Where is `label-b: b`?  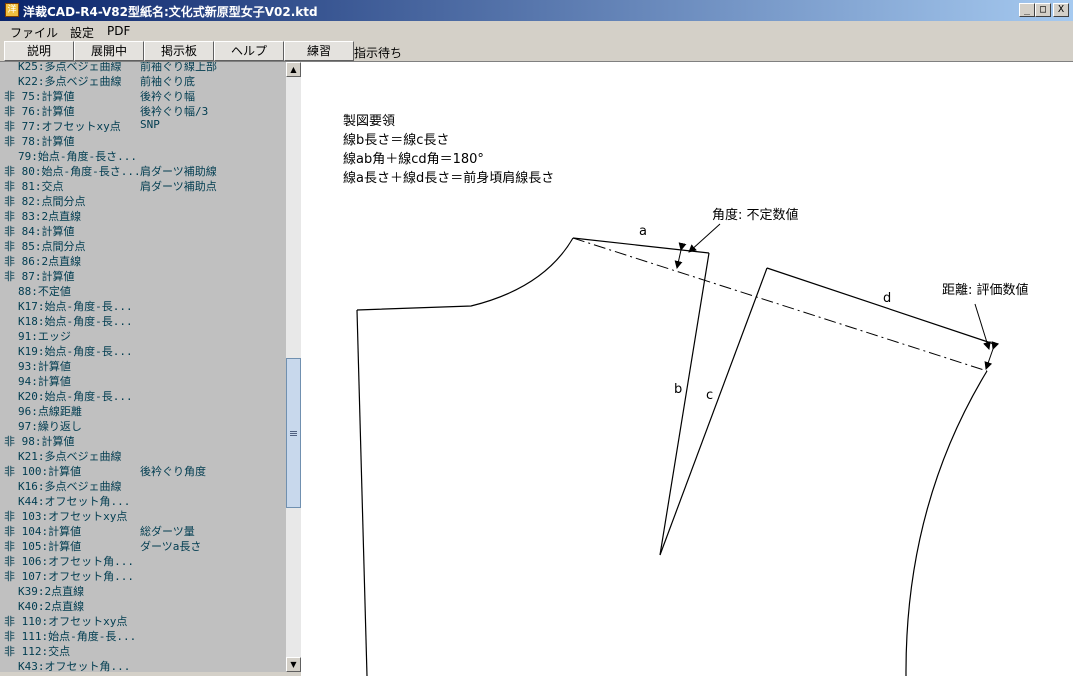 label-b: b is located at coordinates (678, 389).